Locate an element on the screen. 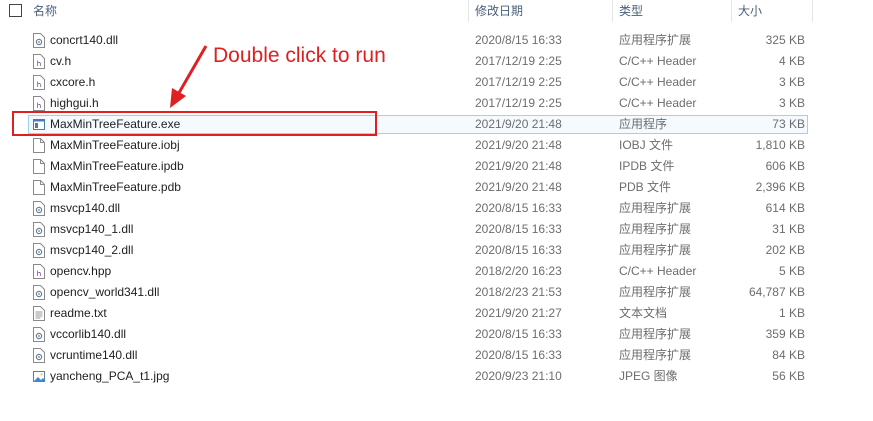  red-arrow-icon is located at coordinates (189, 76).